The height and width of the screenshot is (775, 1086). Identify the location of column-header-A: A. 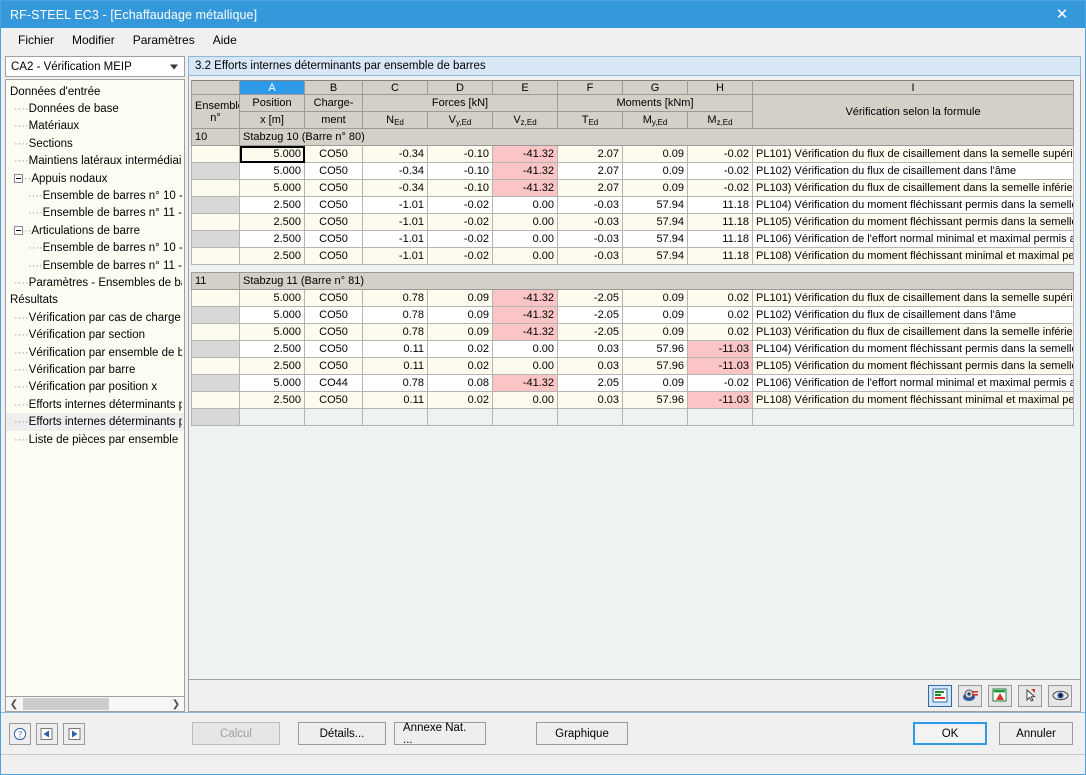
(272, 87).